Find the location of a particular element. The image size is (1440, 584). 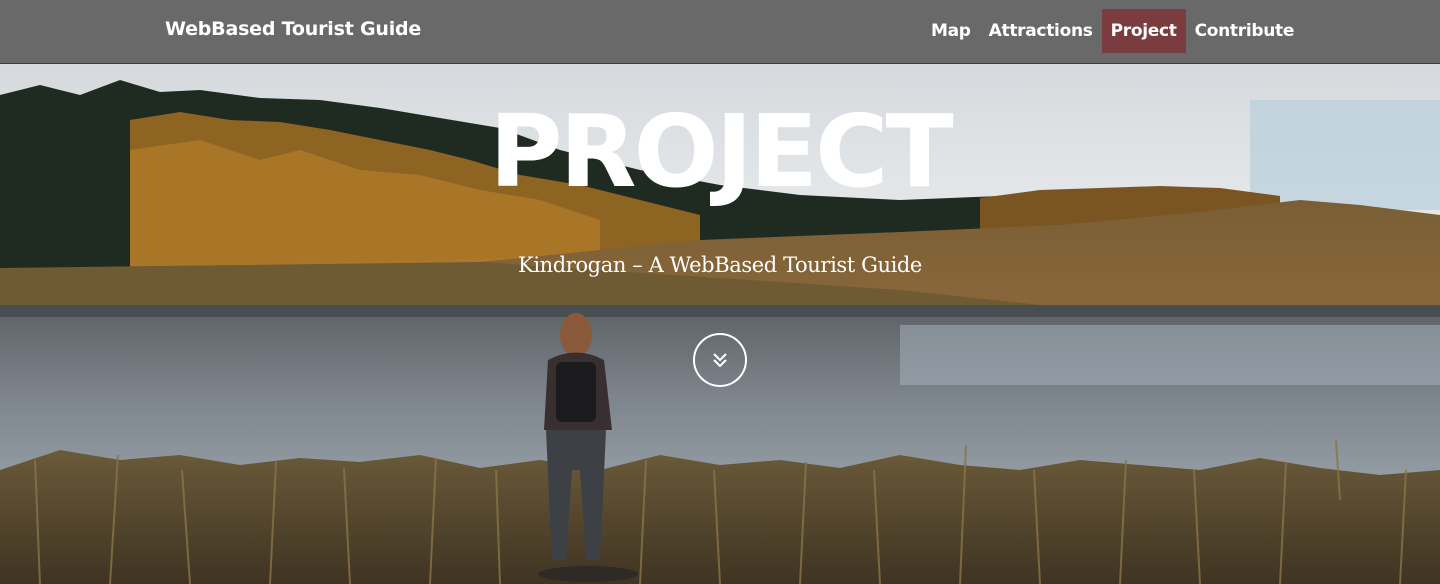

scroll-down-button is located at coordinates (720, 360).